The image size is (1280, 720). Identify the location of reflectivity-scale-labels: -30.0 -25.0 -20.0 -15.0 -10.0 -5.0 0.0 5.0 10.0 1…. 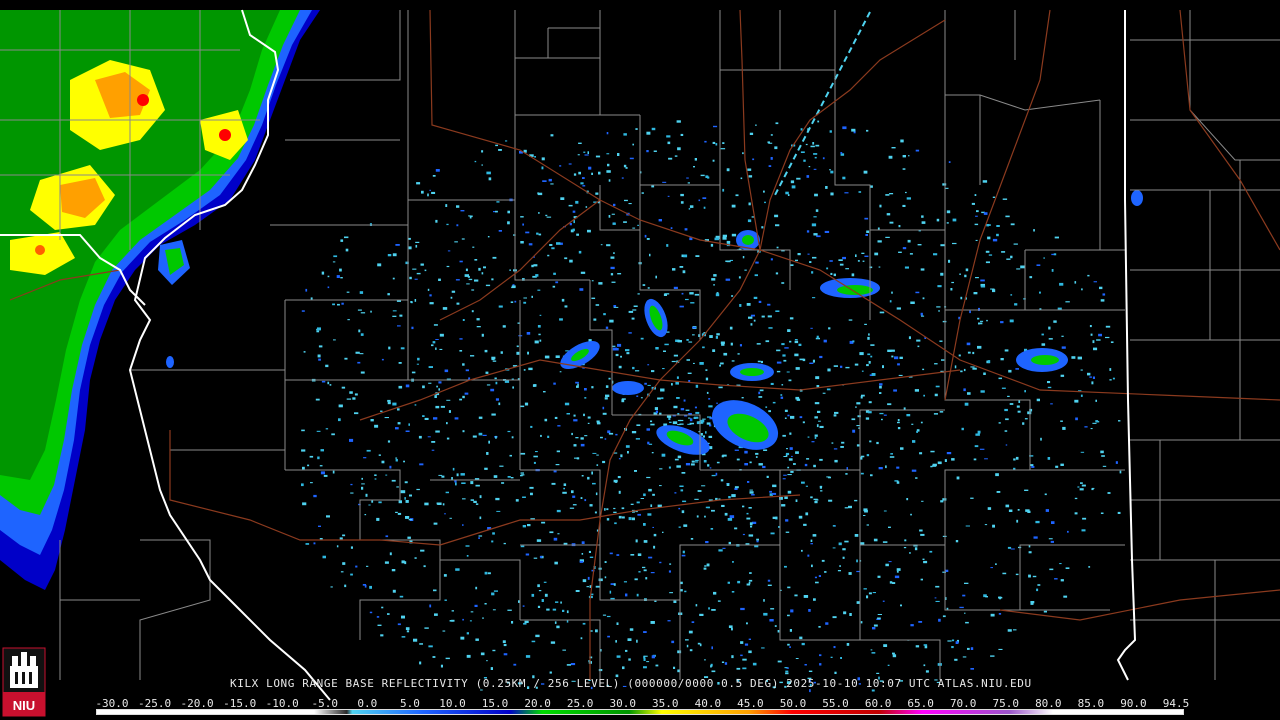
(640, 703).